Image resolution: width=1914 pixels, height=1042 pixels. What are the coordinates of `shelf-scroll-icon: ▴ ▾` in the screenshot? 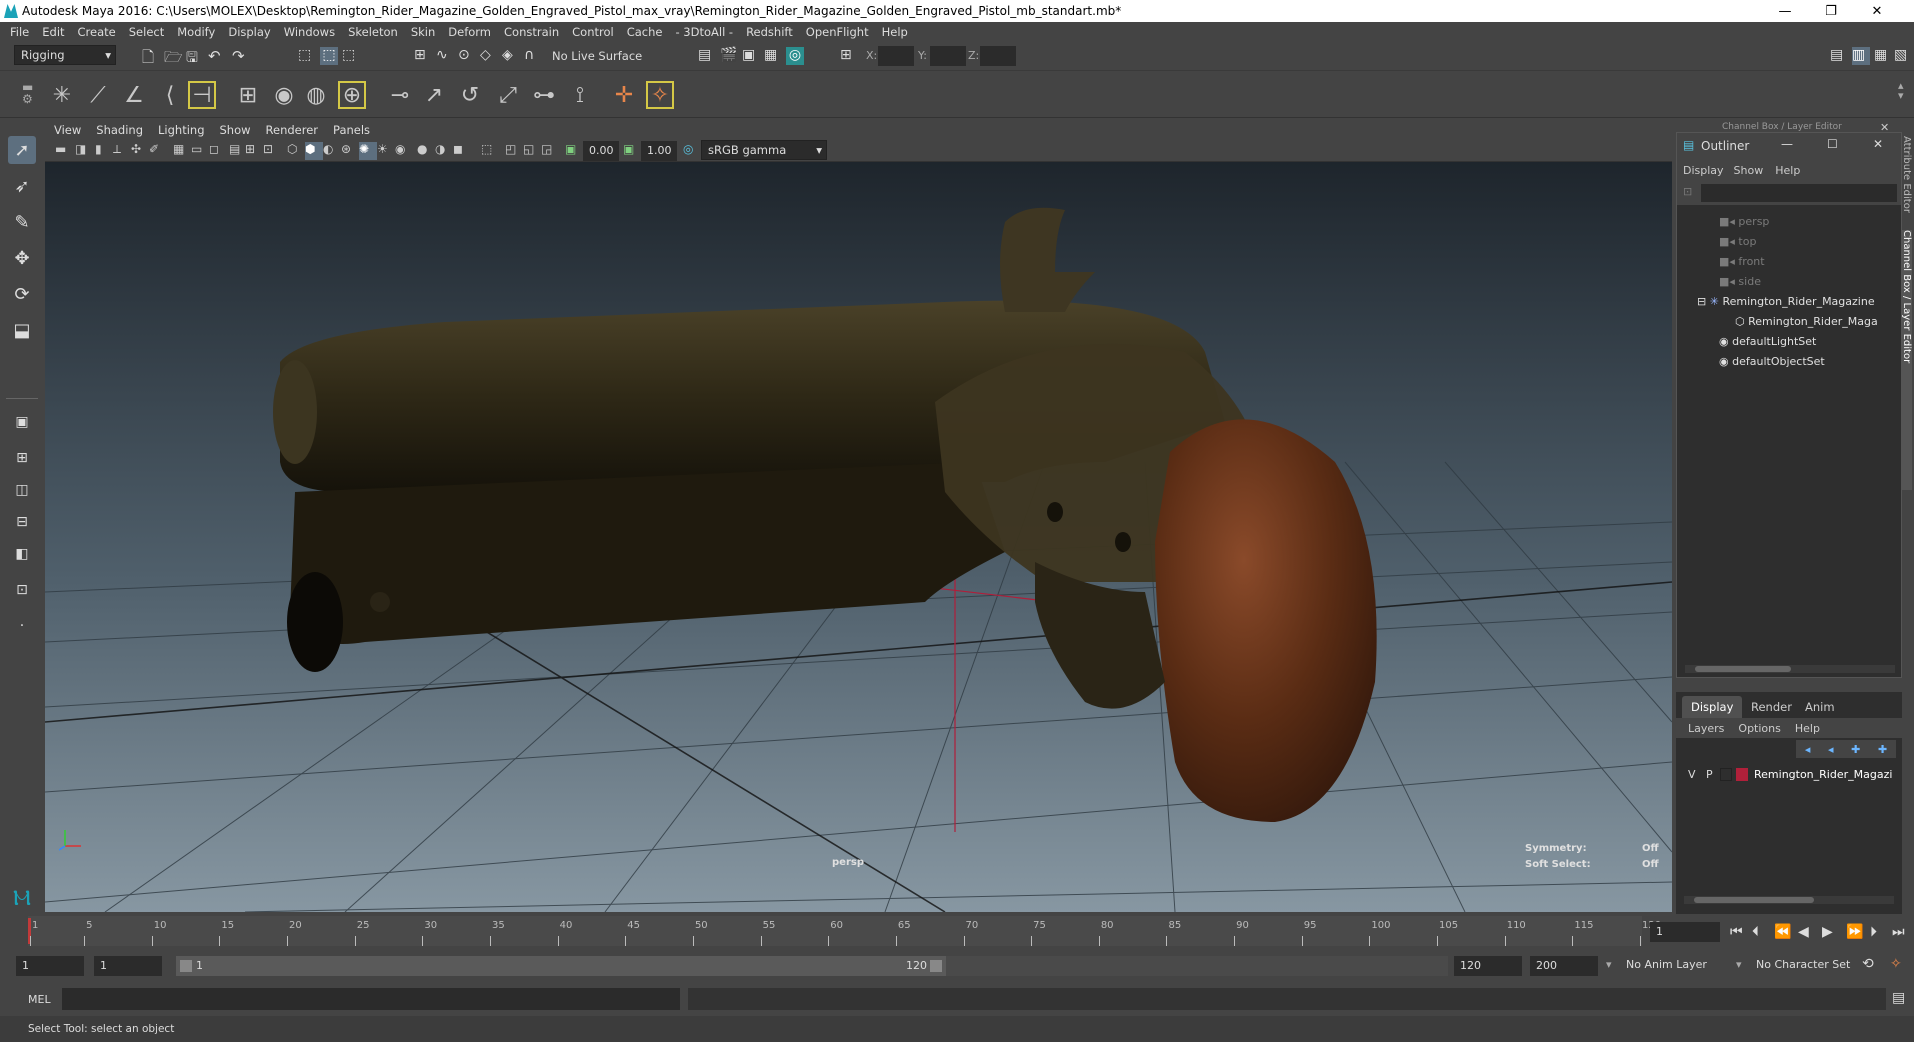 It's located at (1901, 90).